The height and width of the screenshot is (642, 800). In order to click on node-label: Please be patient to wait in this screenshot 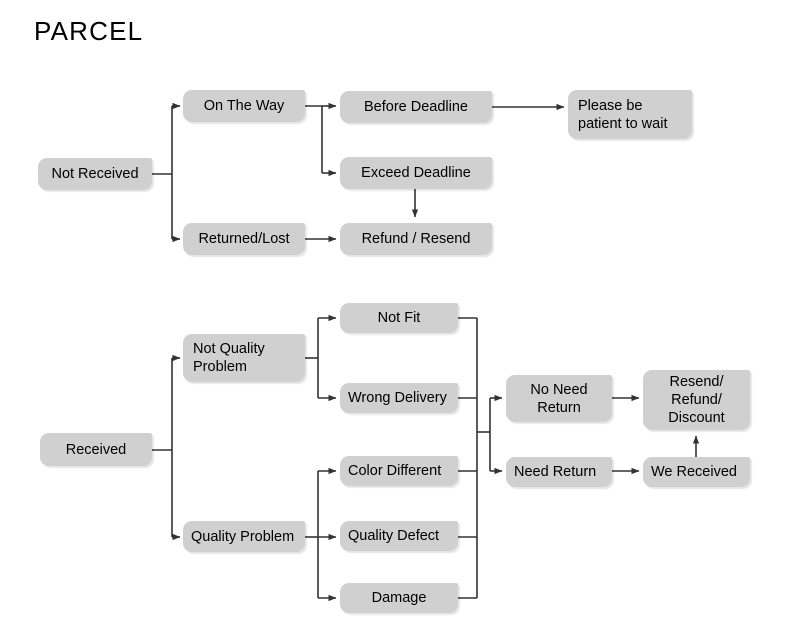, I will do `click(623, 114)`.